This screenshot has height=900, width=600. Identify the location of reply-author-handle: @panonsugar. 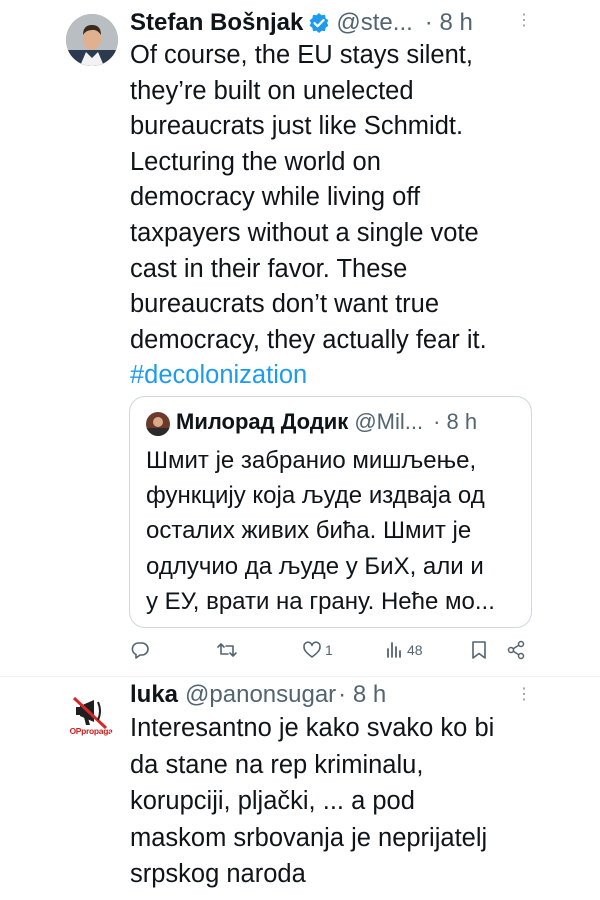
(260, 695).